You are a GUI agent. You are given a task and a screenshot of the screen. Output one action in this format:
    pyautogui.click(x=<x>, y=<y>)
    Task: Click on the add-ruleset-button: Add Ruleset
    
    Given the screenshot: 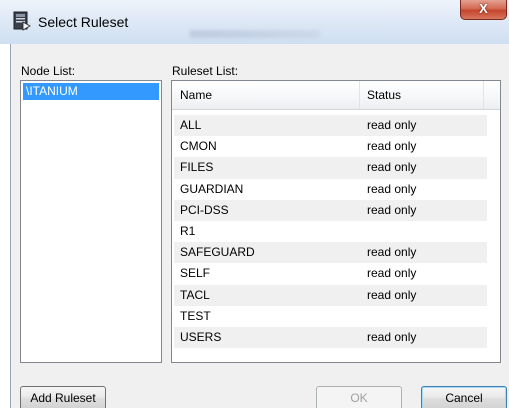 What is the action you would take?
    pyautogui.click(x=63, y=397)
    